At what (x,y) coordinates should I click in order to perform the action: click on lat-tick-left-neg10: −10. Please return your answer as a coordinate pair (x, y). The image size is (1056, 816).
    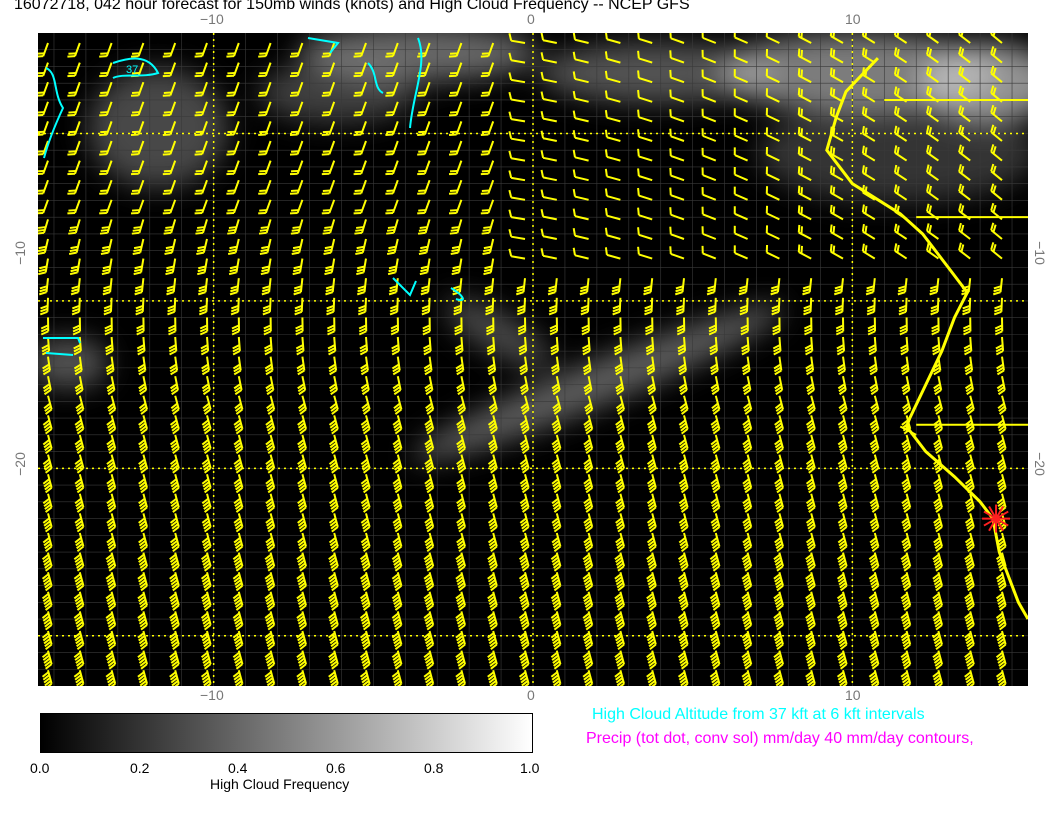
    Looking at the image, I should click on (19, 253).